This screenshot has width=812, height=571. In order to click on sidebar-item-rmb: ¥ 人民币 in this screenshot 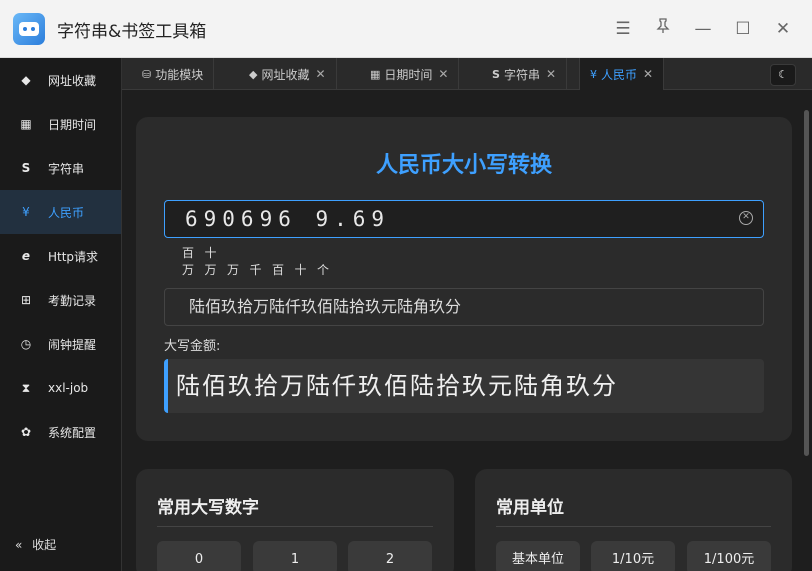, I will do `click(60, 212)`.